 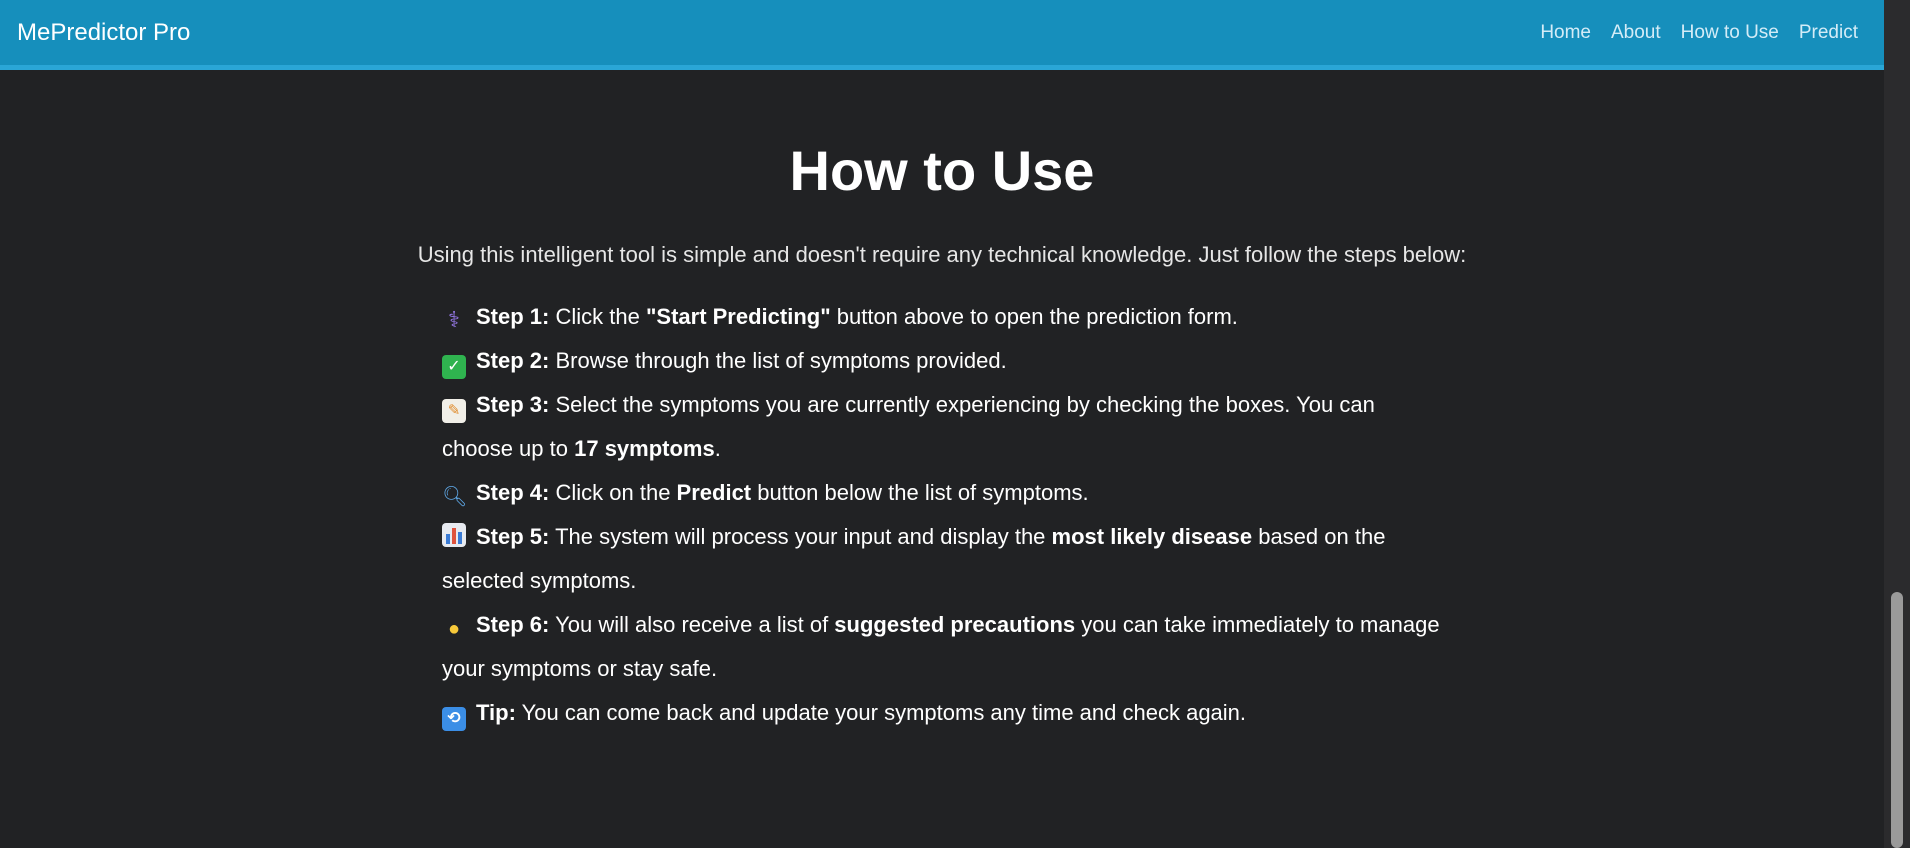 What do you see at coordinates (1565, 33) in the screenshot?
I see `nav-link-home: Home` at bounding box center [1565, 33].